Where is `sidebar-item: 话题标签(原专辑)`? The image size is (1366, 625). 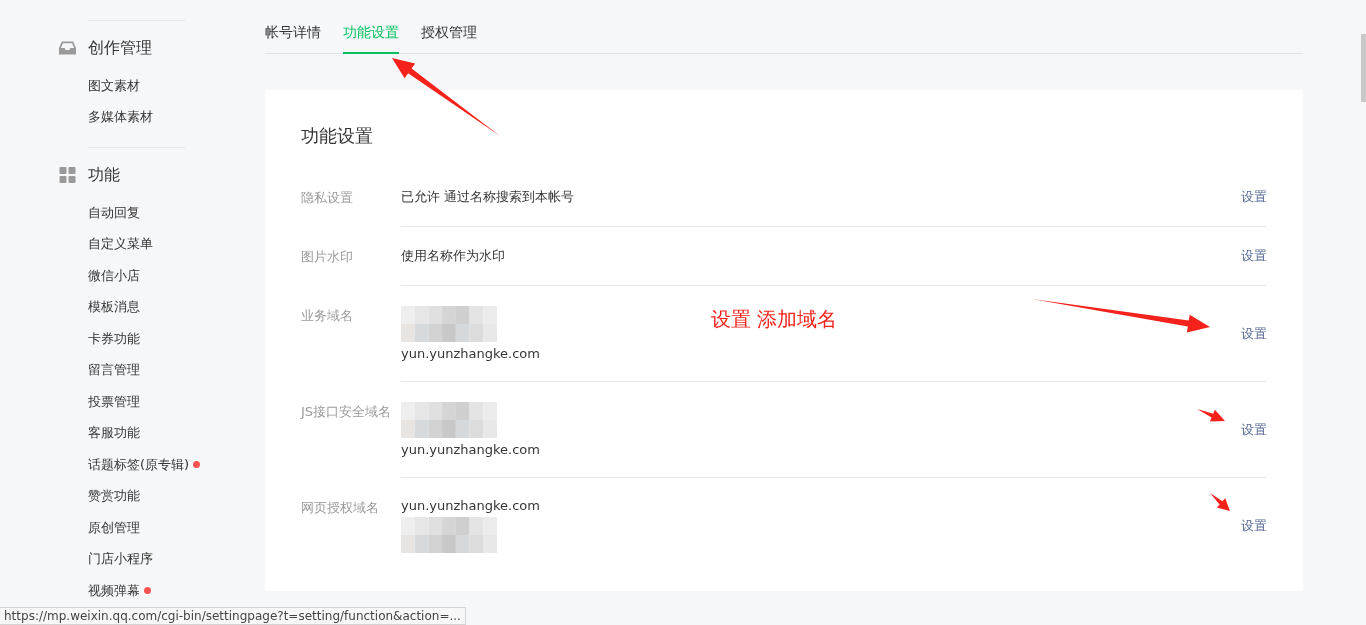 sidebar-item: 话题标签(原专辑) is located at coordinates (139, 464).